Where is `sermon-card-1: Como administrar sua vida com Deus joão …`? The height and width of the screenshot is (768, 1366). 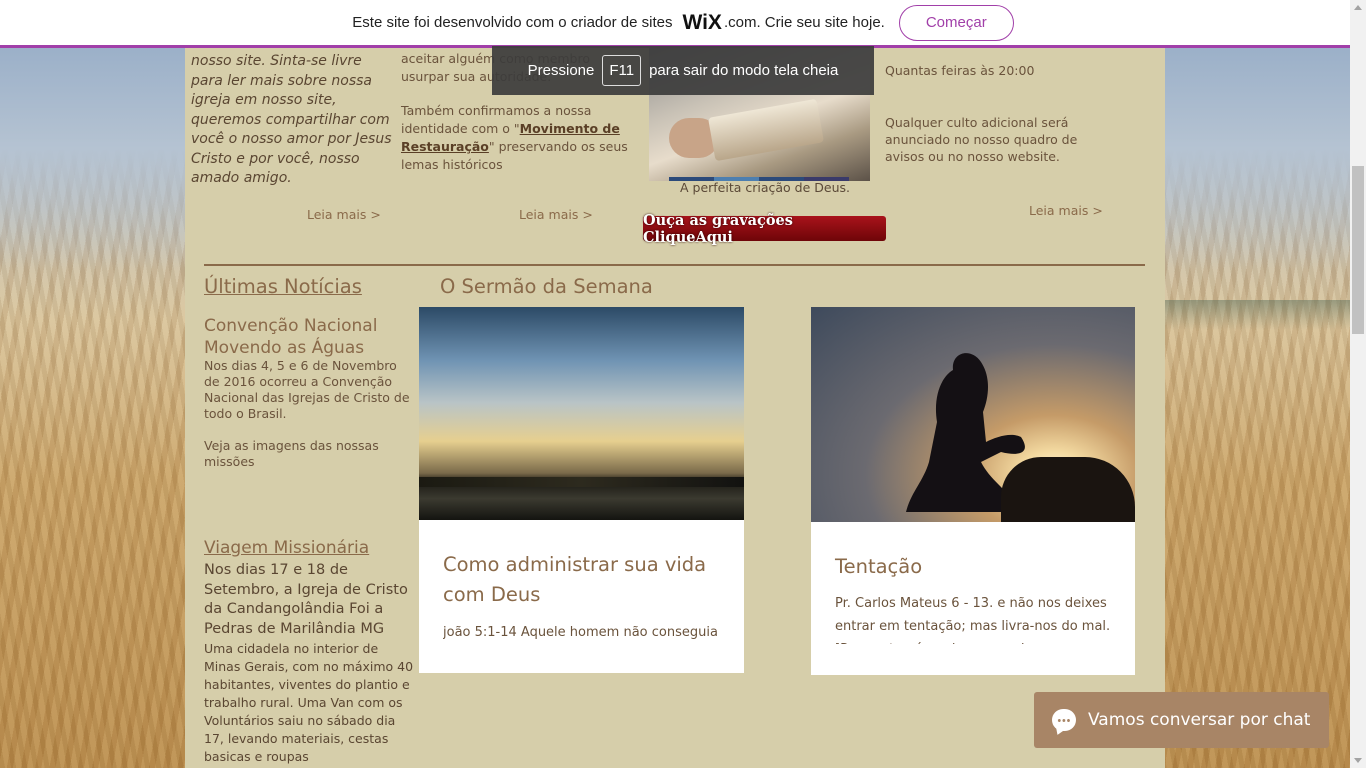
sermon-card-1: Como administrar sua vida com Deus joão … is located at coordinates (581, 490).